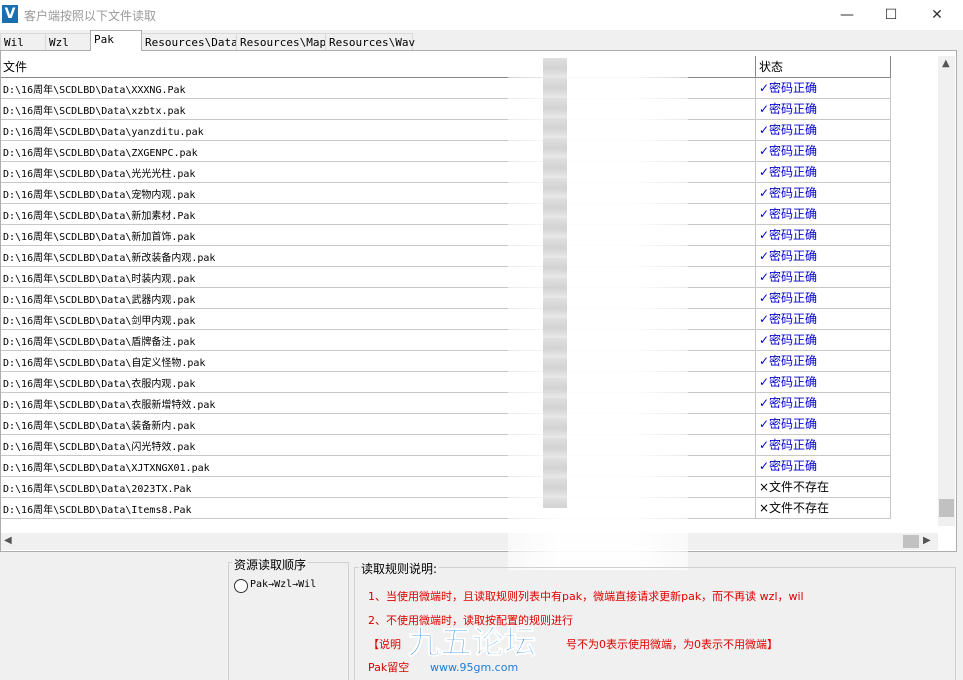 The height and width of the screenshot is (680, 963). Describe the element at coordinates (469, 541) in the screenshot. I see `horizontal-scrollbar: ◀ ▶` at that location.